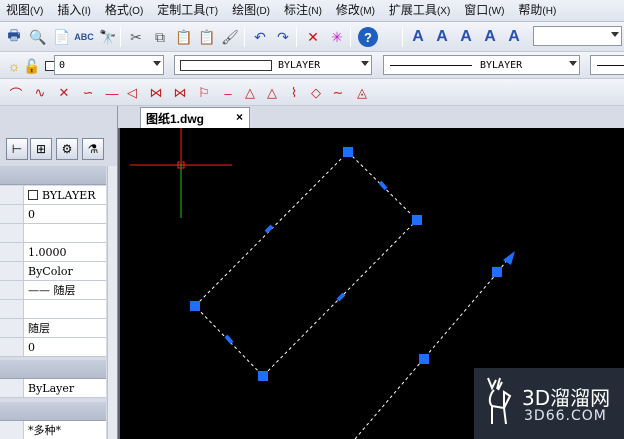 The width and height of the screenshot is (624, 439). I want to click on property-row: 随层, so click(53, 328).